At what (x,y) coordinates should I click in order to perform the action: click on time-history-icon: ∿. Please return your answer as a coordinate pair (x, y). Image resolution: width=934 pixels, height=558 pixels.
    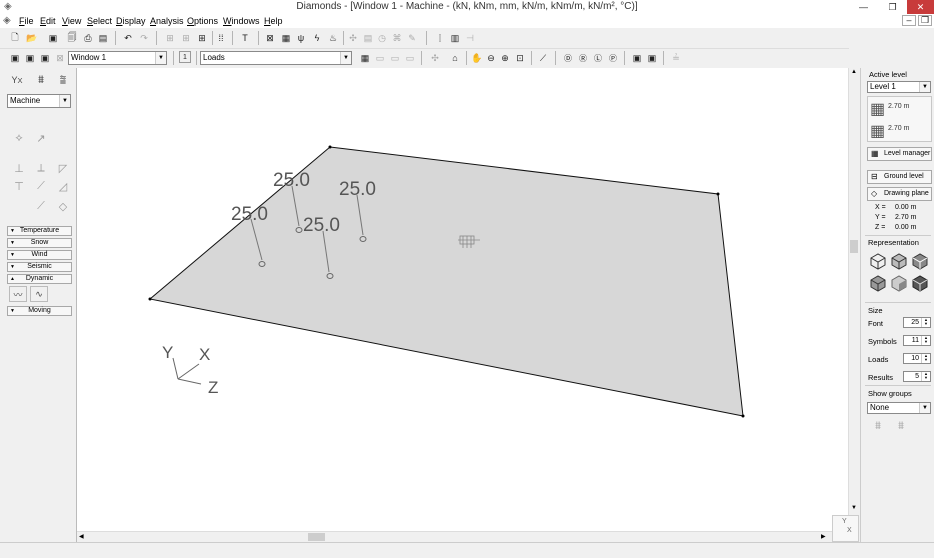
    Looking at the image, I should click on (39, 294).